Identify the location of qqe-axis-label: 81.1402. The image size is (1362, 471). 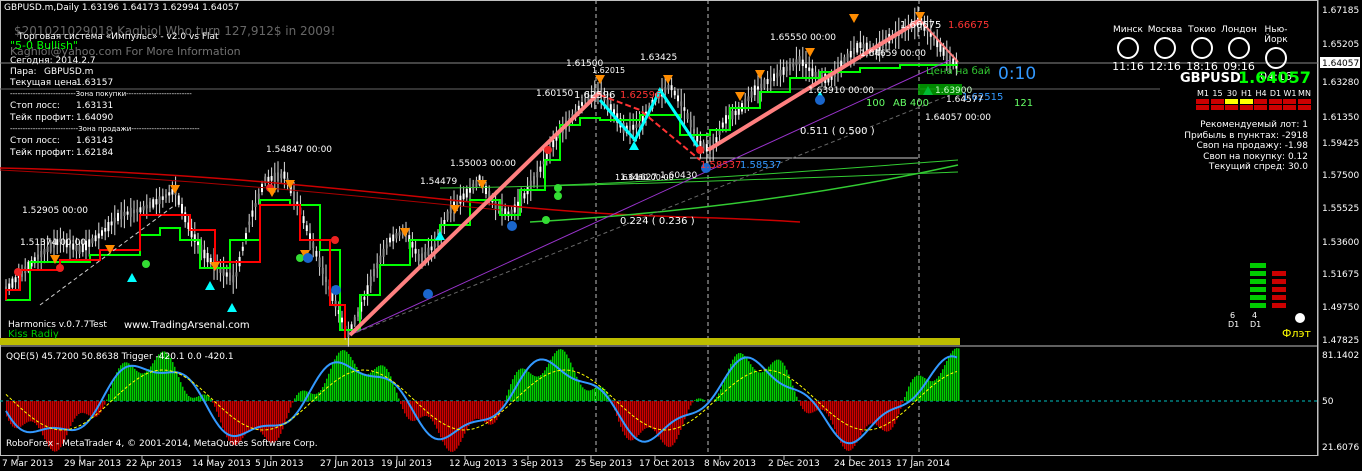
(1340, 356).